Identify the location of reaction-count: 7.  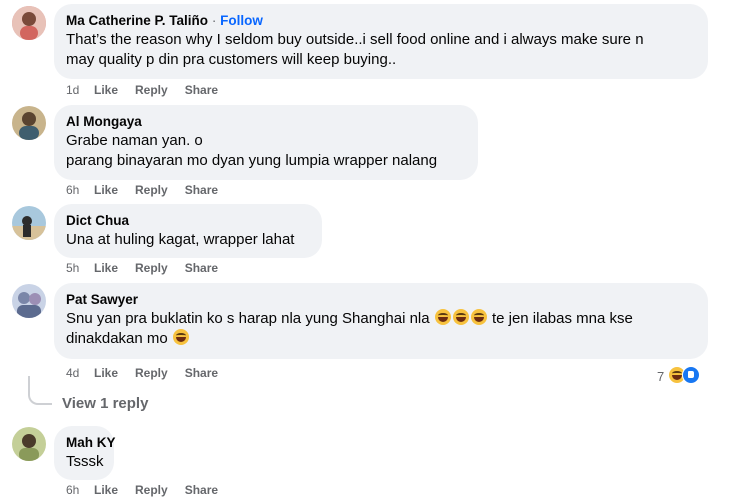
(661, 376).